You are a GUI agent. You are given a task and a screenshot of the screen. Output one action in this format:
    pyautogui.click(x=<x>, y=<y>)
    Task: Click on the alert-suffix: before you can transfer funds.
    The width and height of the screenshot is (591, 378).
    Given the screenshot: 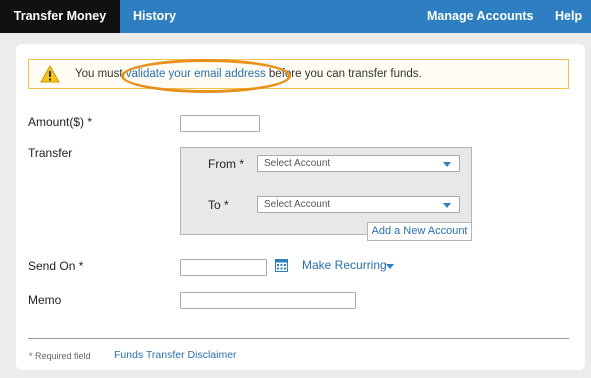 What is the action you would take?
    pyautogui.click(x=343, y=74)
    